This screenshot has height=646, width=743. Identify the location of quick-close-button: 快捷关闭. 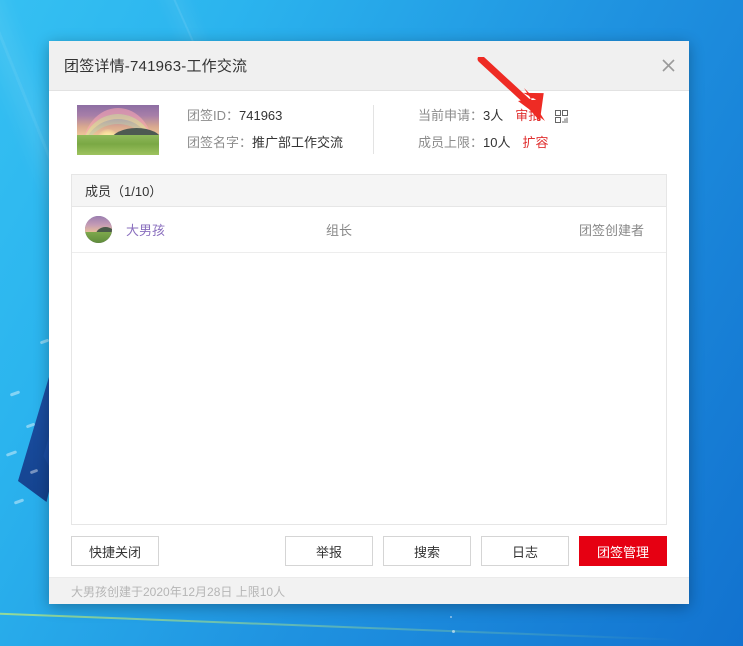
(115, 551).